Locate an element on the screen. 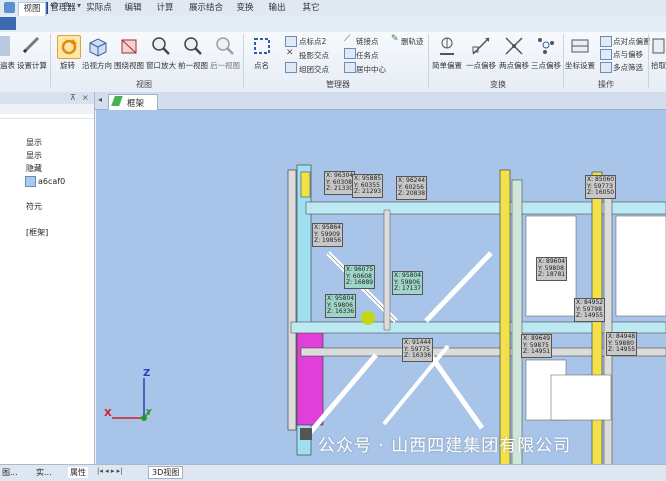 The height and width of the screenshot is (481, 666). single-label-icon is located at coordinates (291, 67).